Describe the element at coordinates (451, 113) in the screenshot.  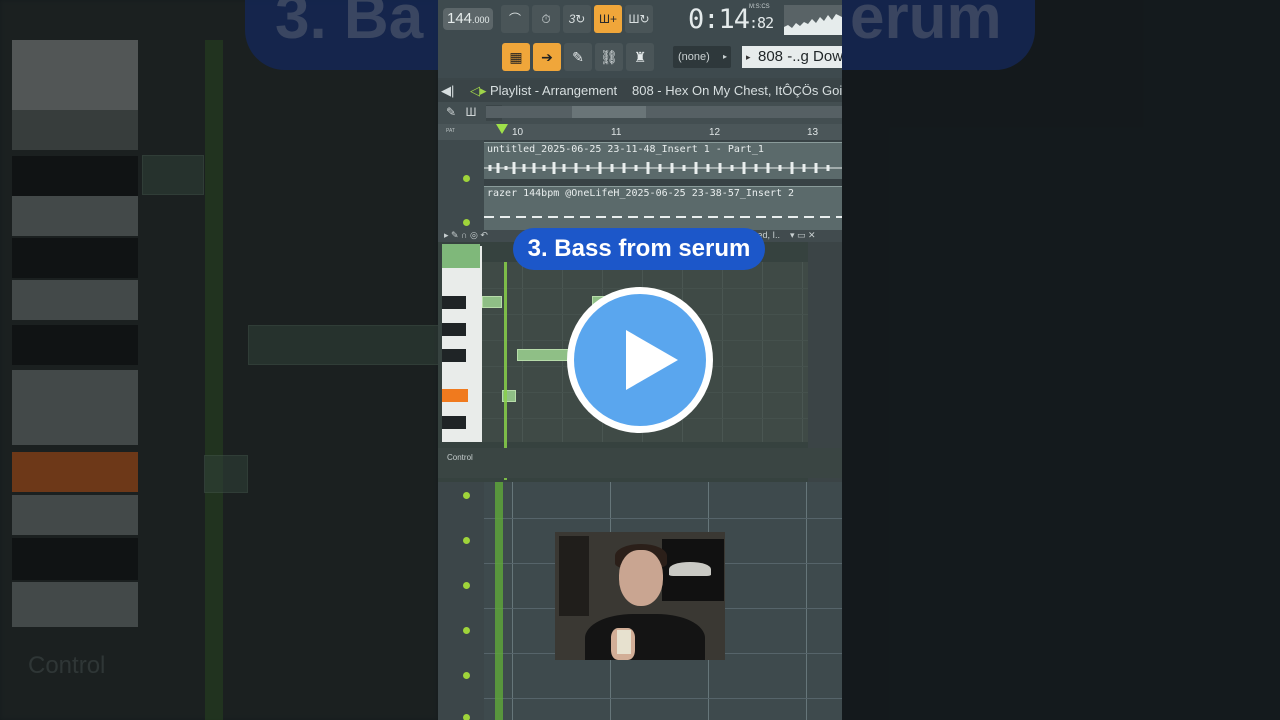
I see `pencil-icon: ✎` at that location.